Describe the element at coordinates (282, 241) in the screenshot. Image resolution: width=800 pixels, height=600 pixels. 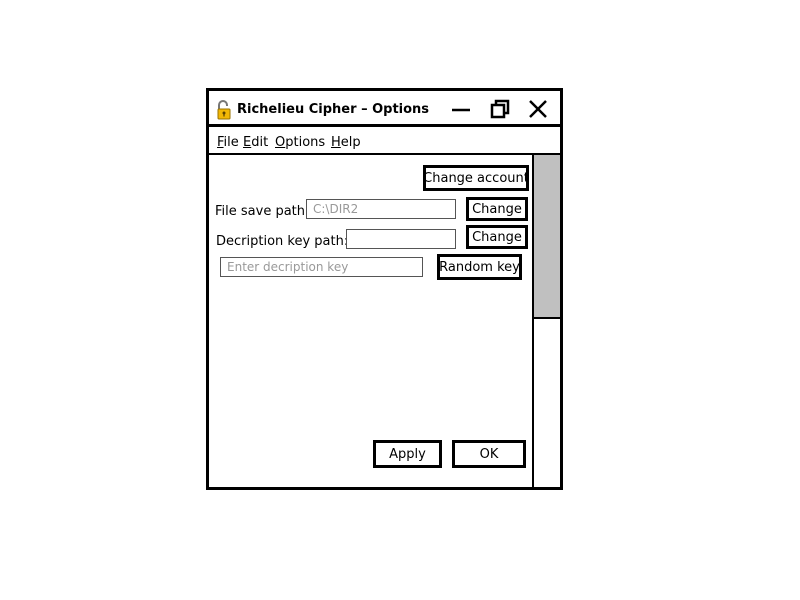
I see `decription-key-path-label: Decription key path:` at that location.